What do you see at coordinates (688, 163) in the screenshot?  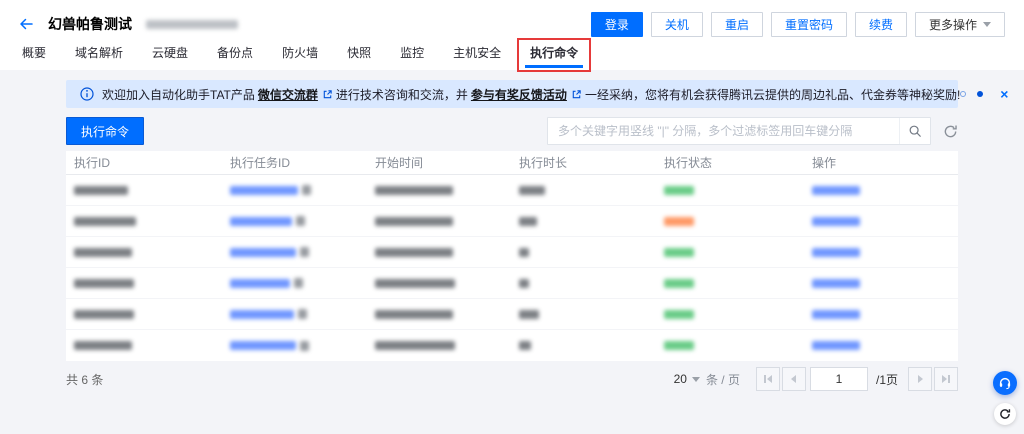 I see `column-header: 执行状态` at bounding box center [688, 163].